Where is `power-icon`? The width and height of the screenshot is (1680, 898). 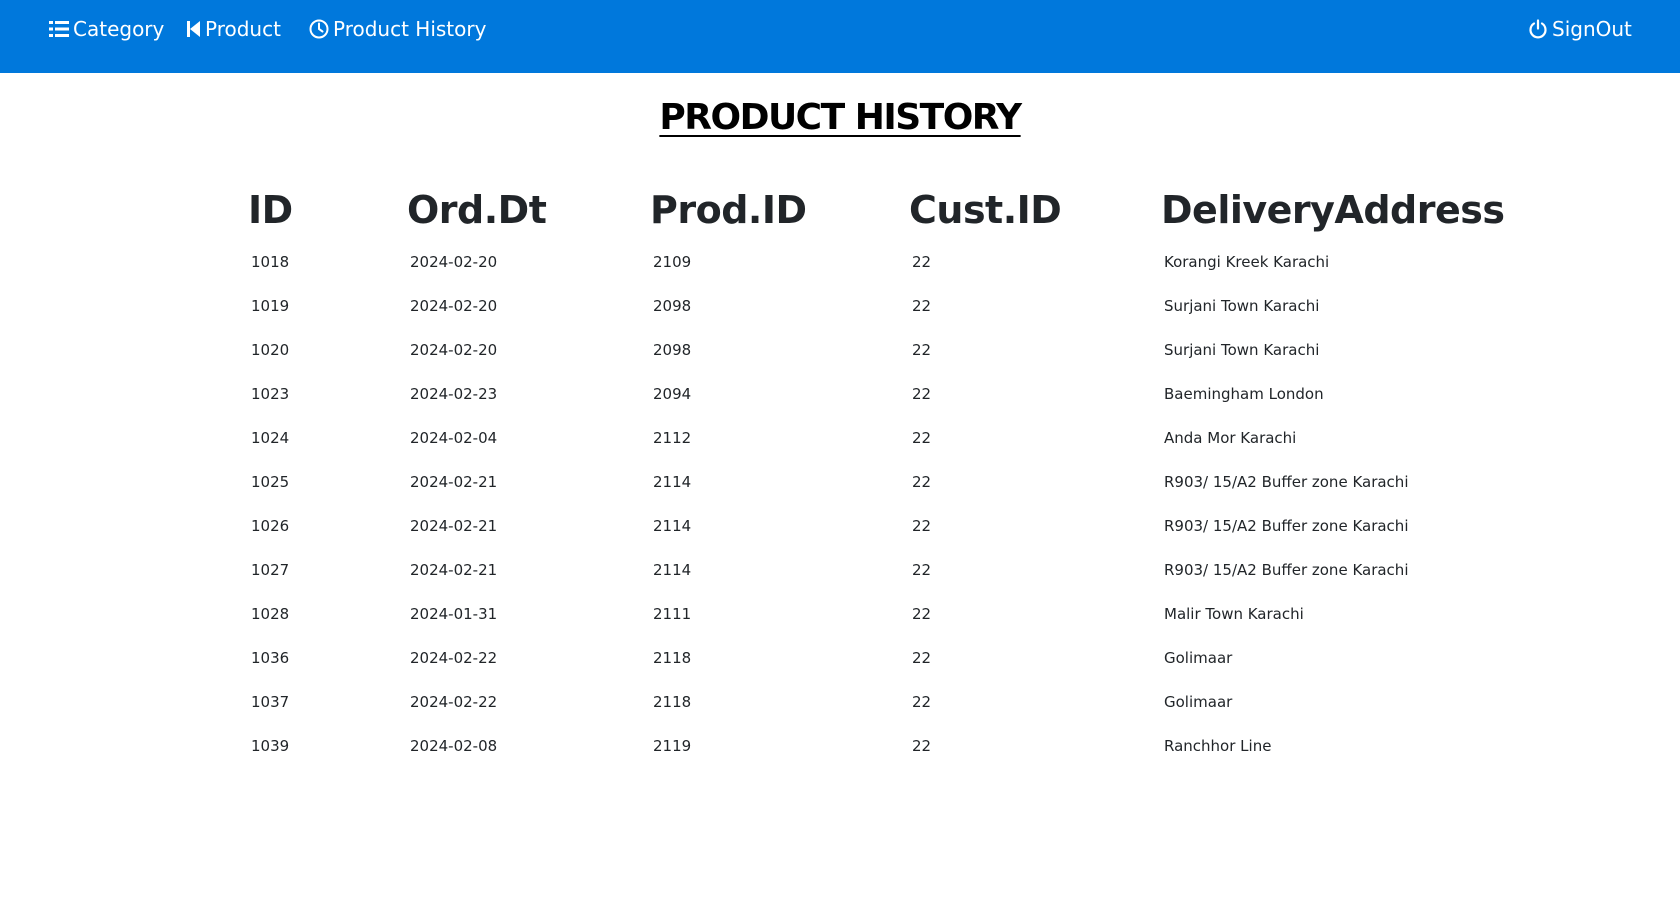 power-icon is located at coordinates (1538, 29).